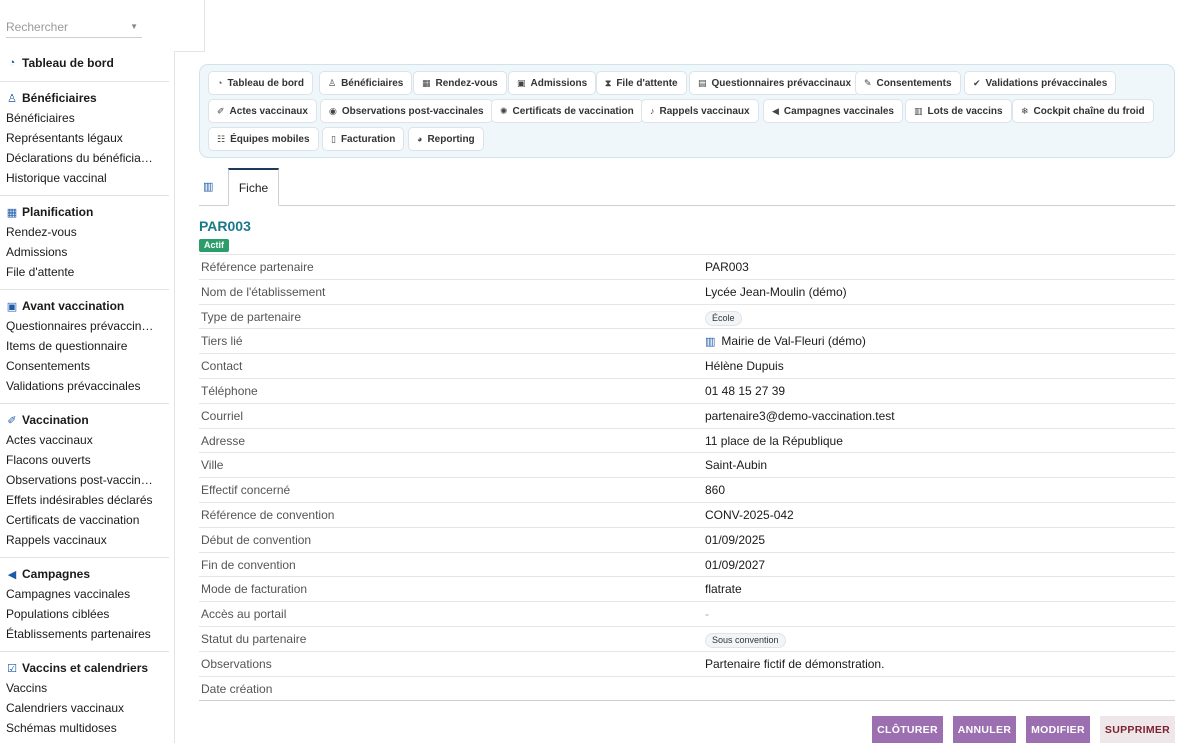 Image resolution: width=1200 pixels, height=743 pixels. Describe the element at coordinates (1046, 83) in the screenshot. I see `chip-label: Validations prévaccinales` at that location.